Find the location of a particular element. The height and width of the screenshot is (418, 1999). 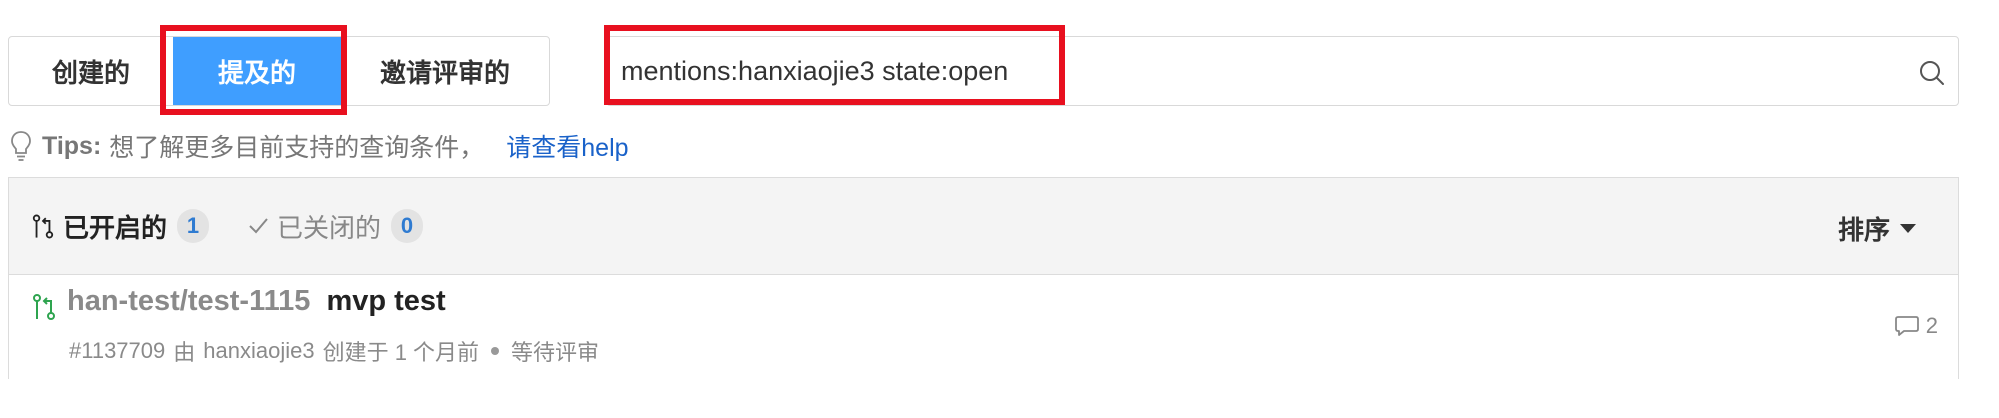

filter-closed: 已关闭的 0 is located at coordinates (335, 226).